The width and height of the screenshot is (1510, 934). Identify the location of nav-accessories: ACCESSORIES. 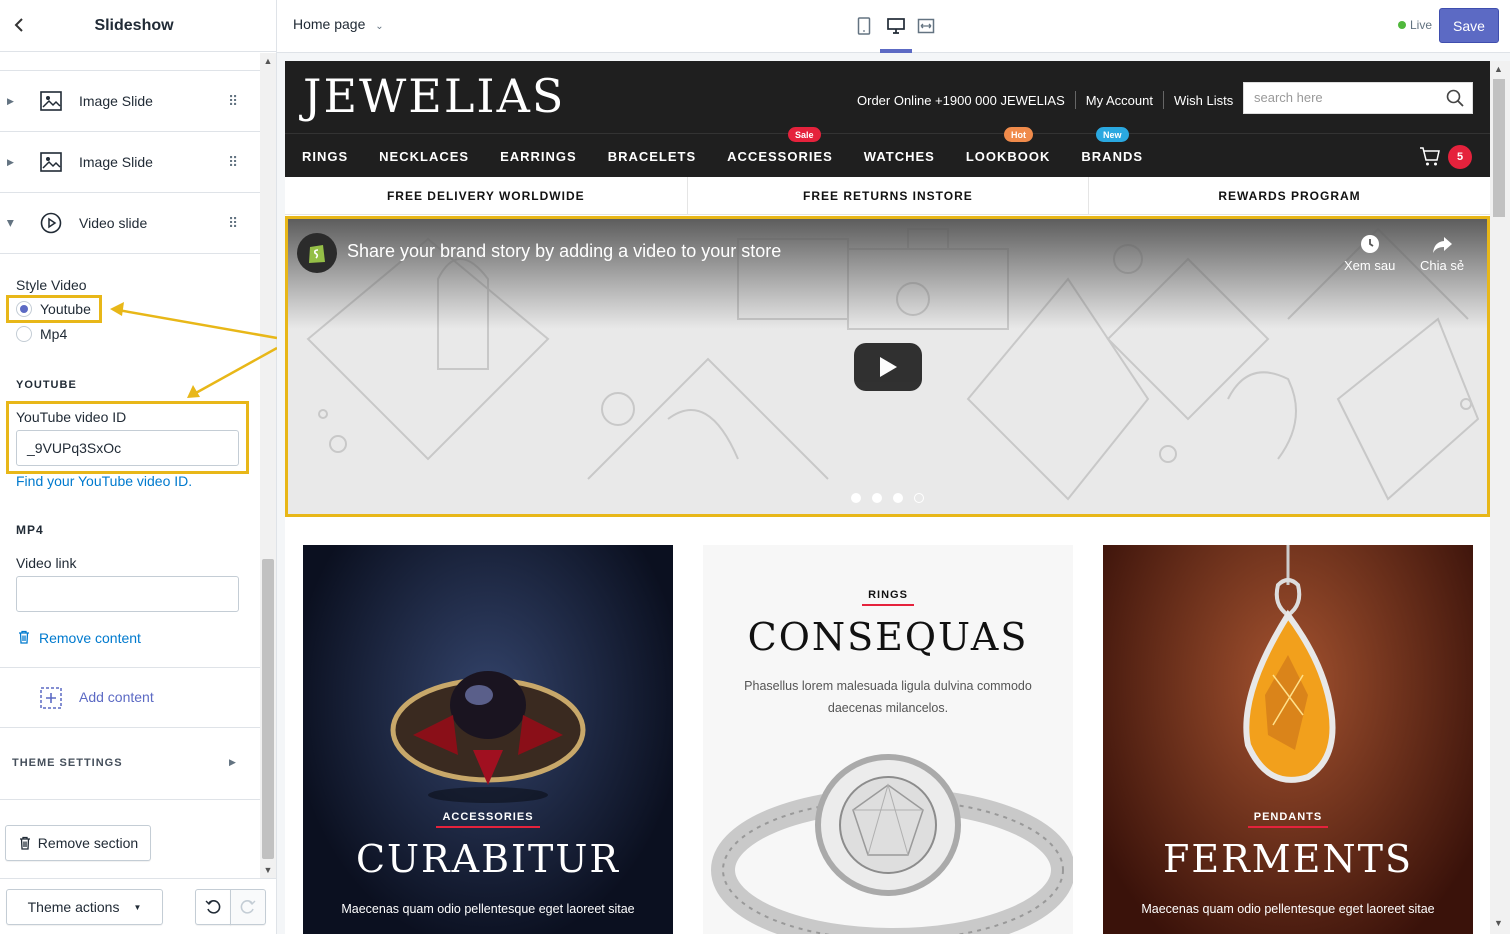
(780, 156).